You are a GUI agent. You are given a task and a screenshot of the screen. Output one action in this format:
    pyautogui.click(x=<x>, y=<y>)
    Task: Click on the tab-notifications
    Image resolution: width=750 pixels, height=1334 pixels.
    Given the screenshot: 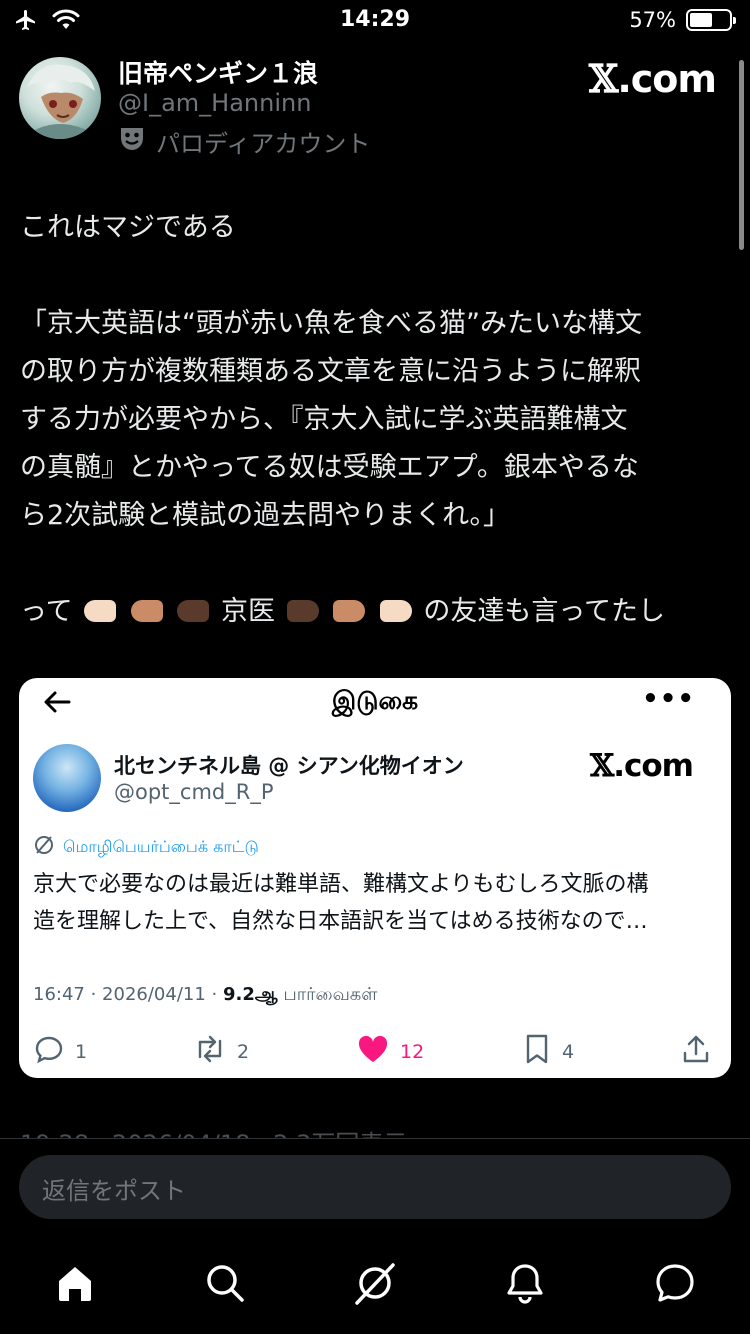 What is the action you would take?
    pyautogui.click(x=525, y=1285)
    